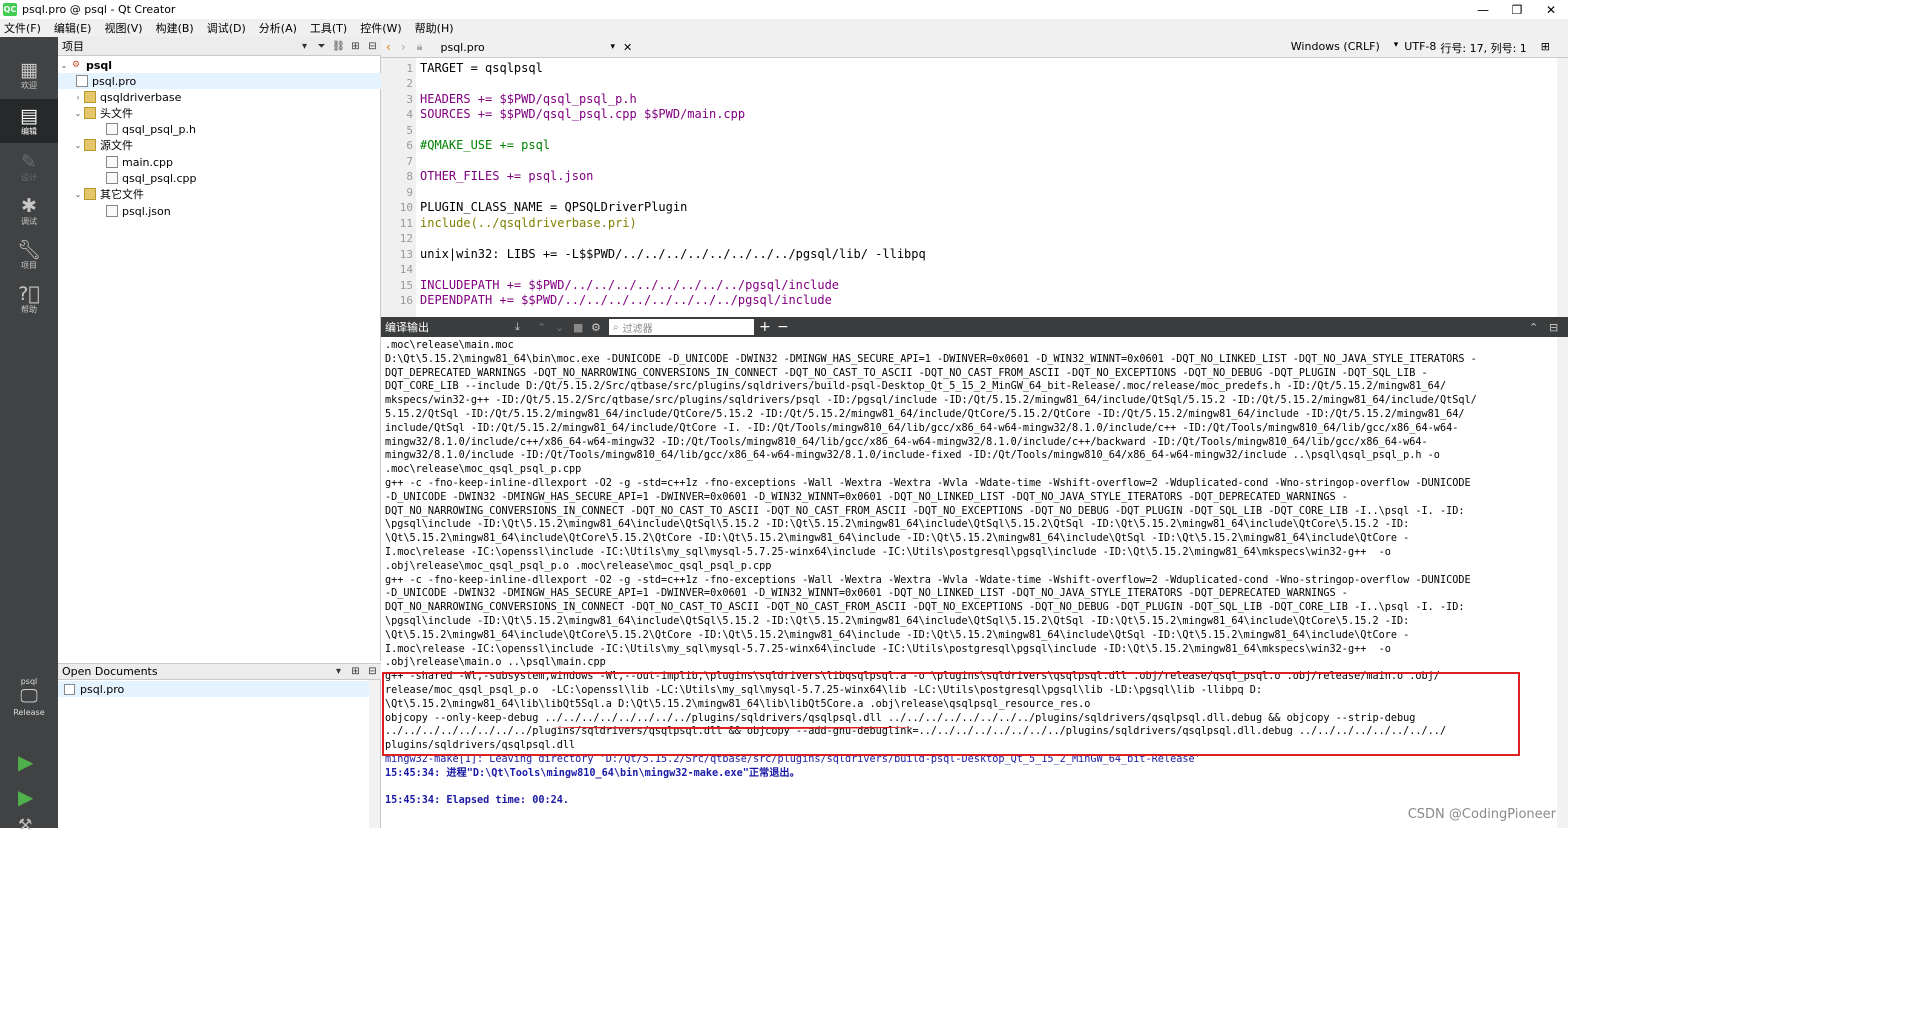 The height and width of the screenshot is (1016, 1925). I want to click on kit-selector: psql 🖵︎ Release, so click(29, 697).